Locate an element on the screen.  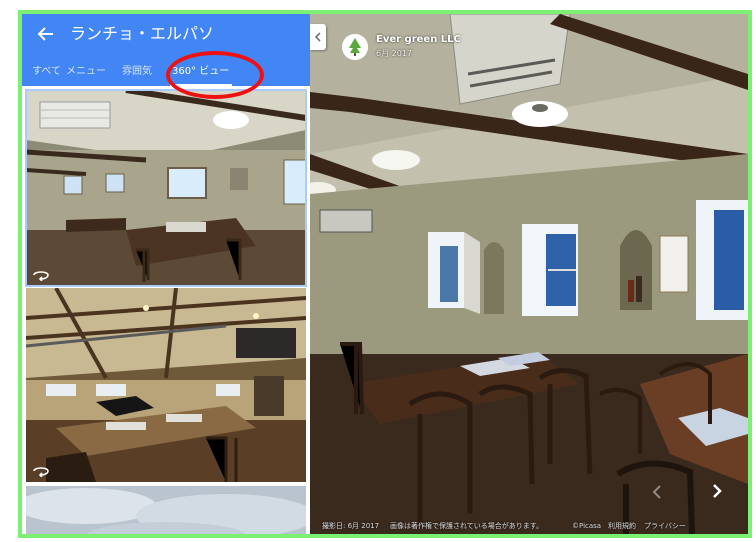
chevron-right-icon is located at coordinates (717, 491).